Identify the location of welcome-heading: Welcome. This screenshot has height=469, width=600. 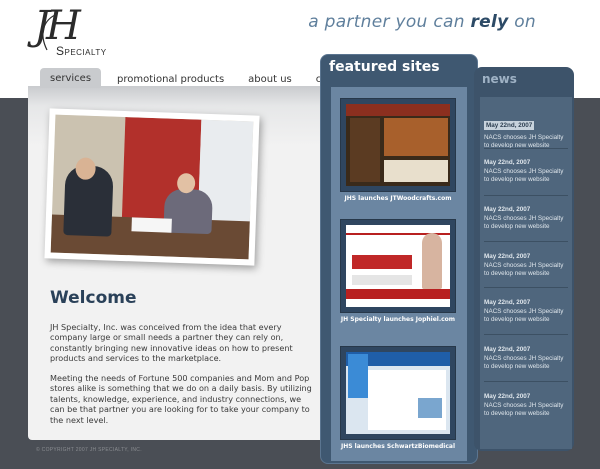
(93, 298).